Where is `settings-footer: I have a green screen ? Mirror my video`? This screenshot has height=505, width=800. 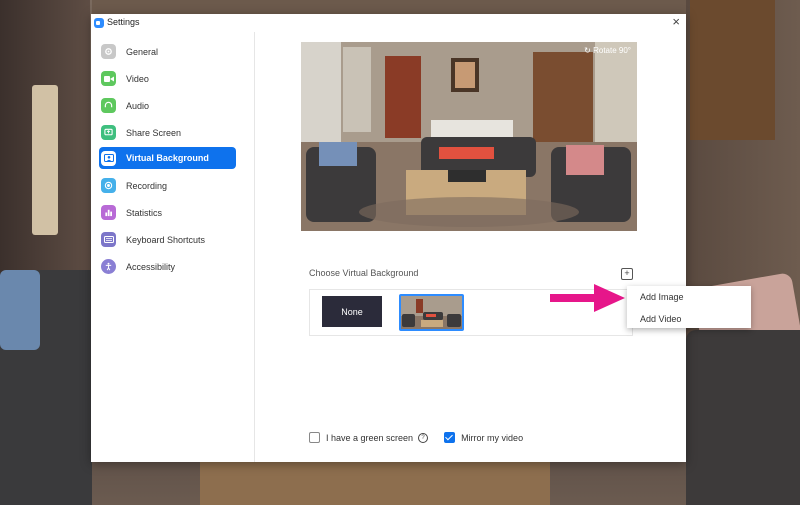
settings-footer: I have a green screen ? Mirror my video is located at coordinates (418, 437).